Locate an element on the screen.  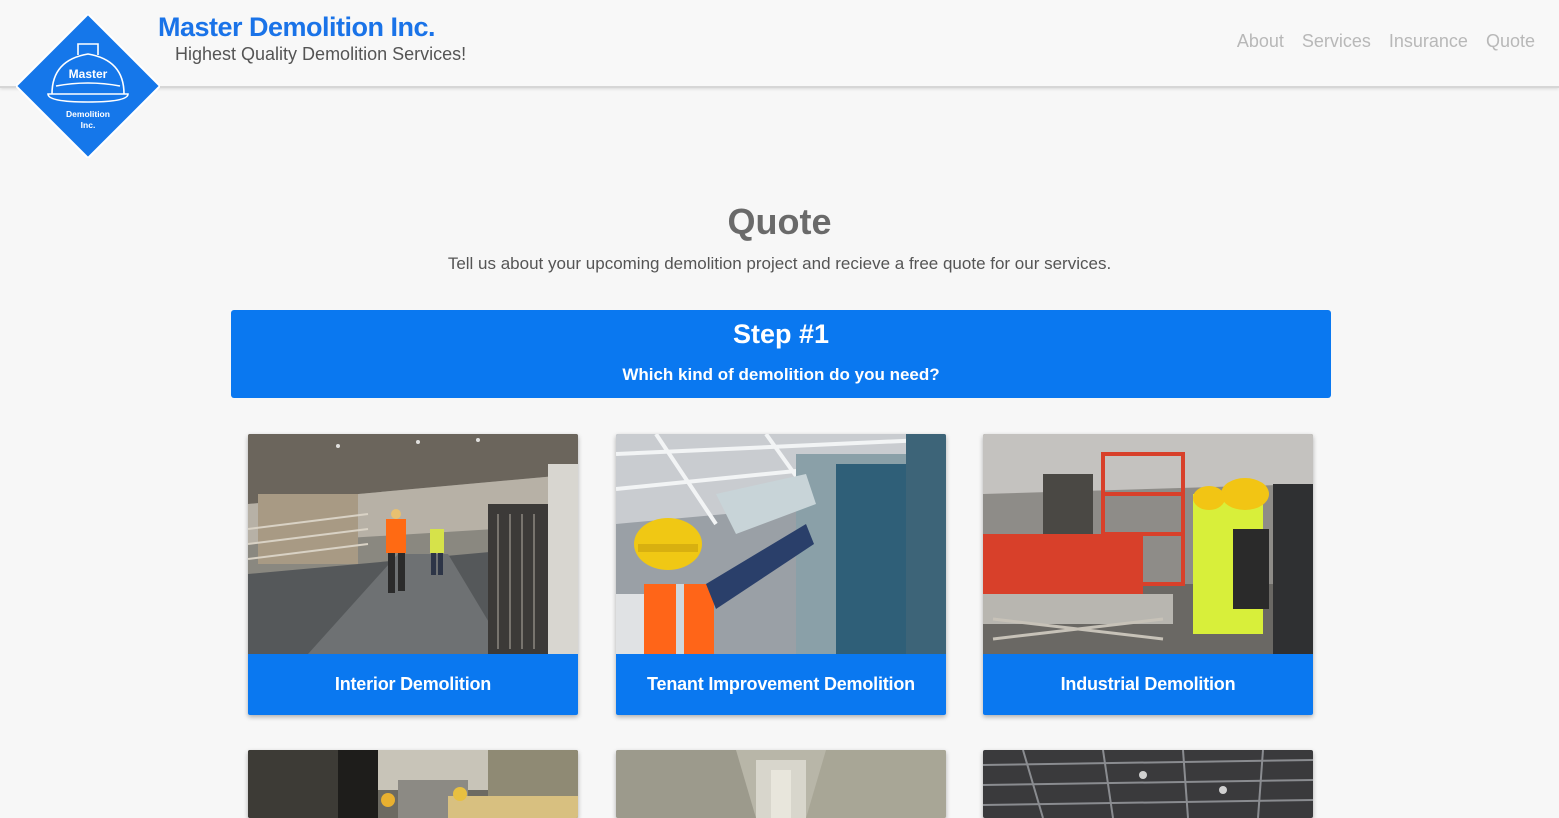
page-title: Quote is located at coordinates (779, 221).